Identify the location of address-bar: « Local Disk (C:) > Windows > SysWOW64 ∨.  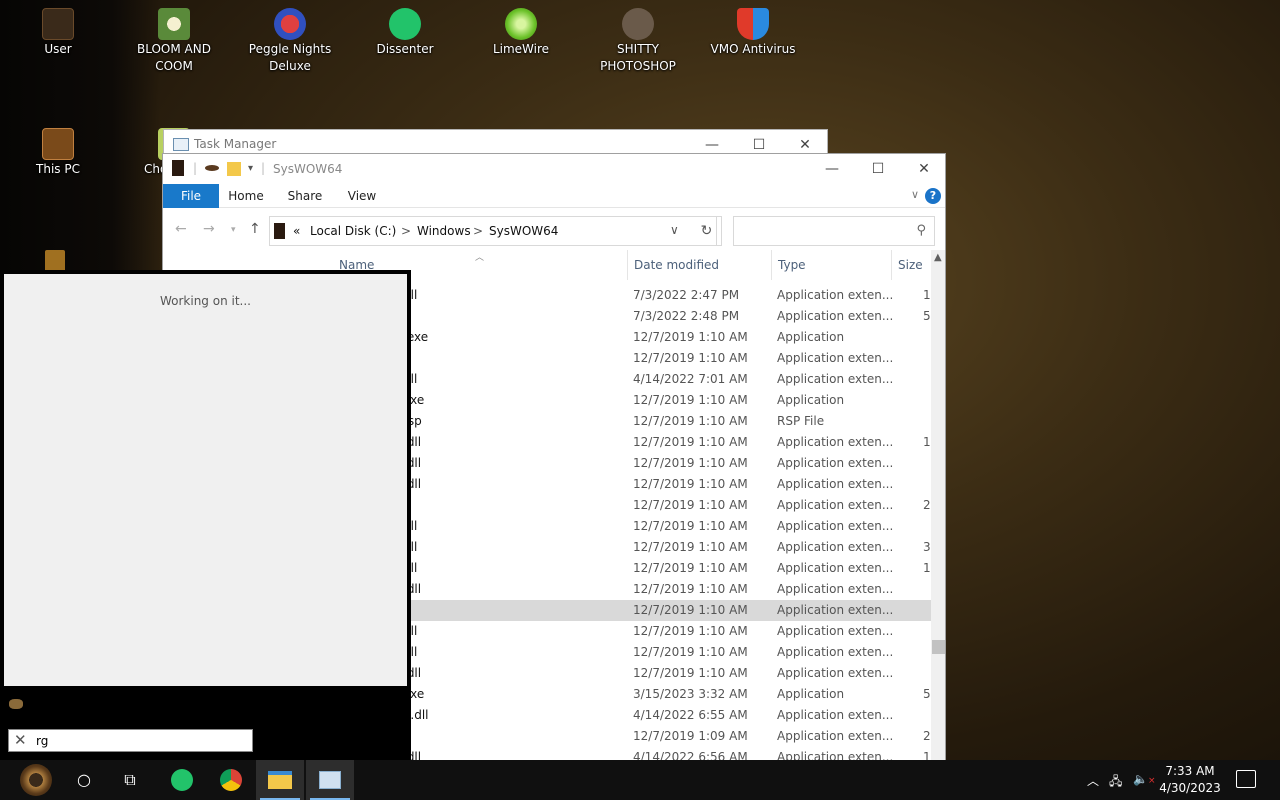
(493, 231).